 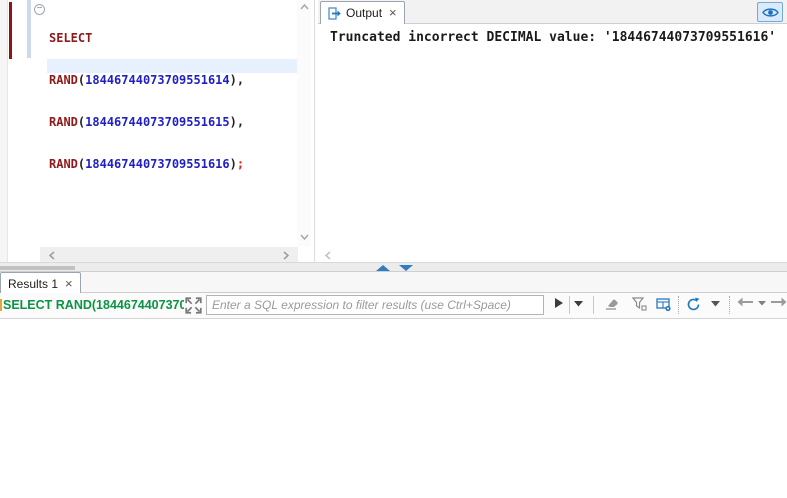 I want to click on next-page-button, so click(x=778, y=302).